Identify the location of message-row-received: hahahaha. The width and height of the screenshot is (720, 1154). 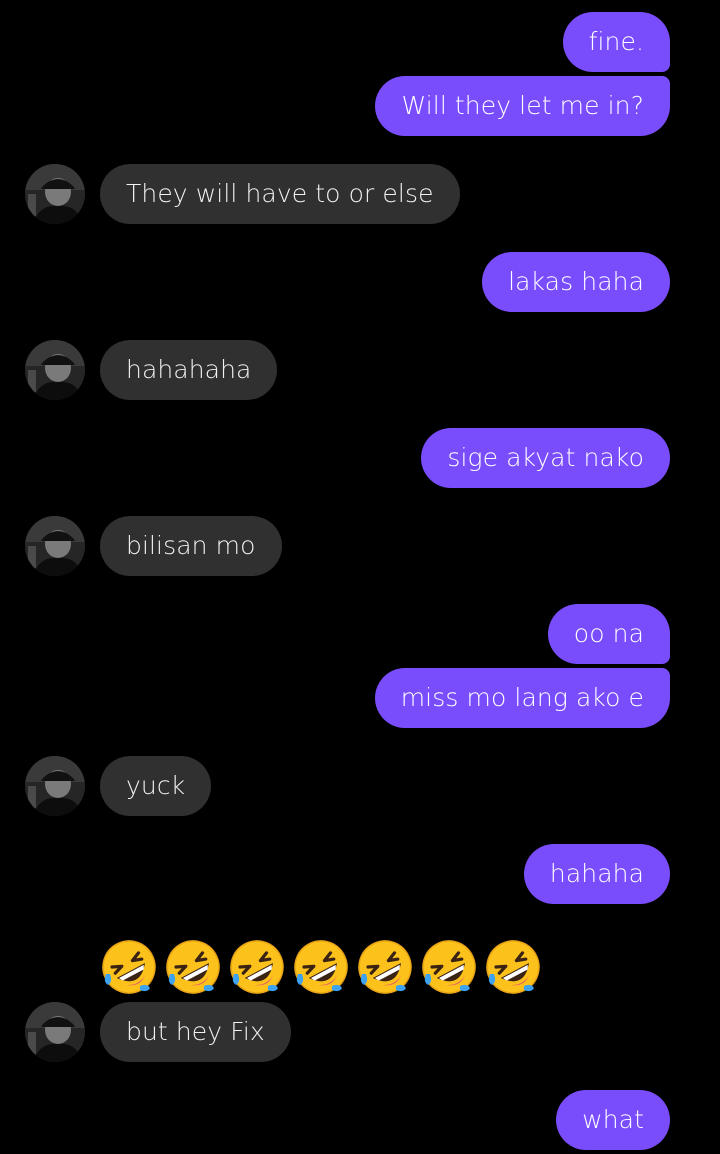
(360, 370).